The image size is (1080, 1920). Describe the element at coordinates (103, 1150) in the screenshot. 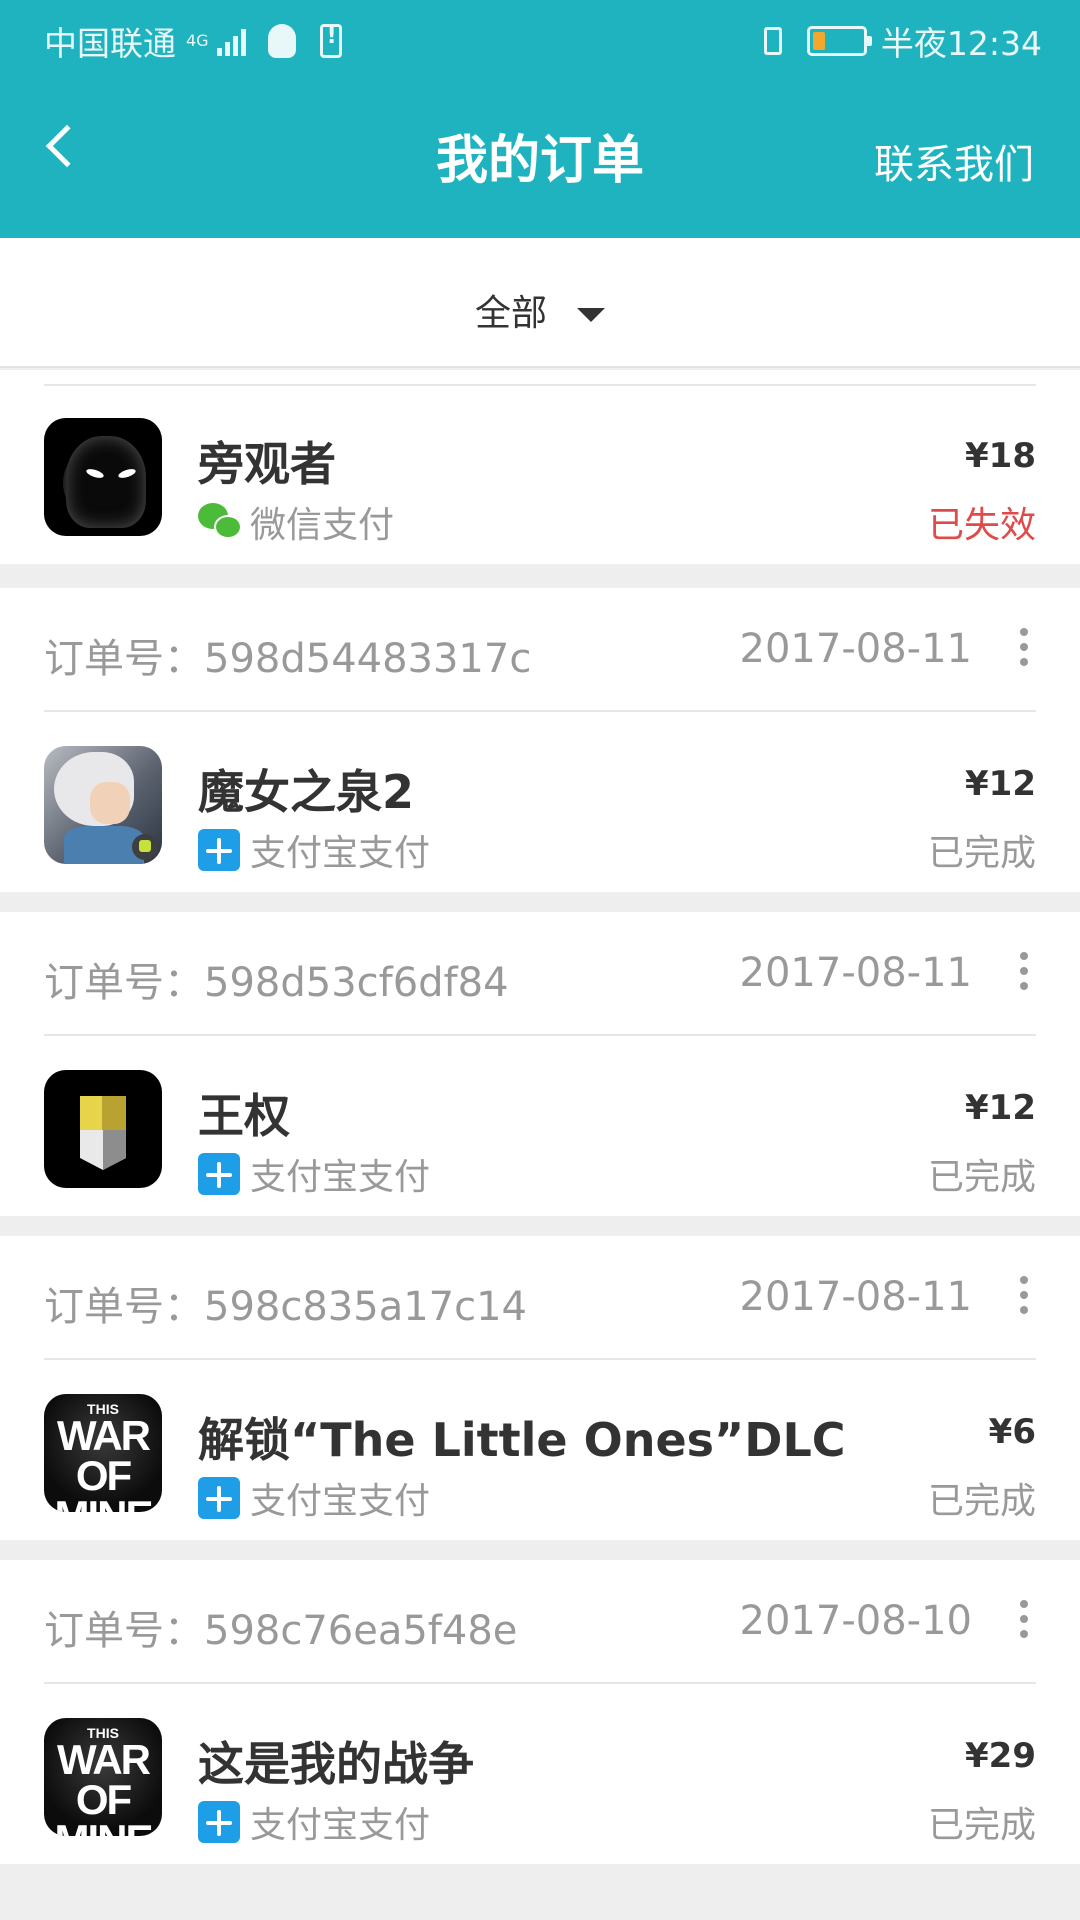

I see `icon-body` at that location.